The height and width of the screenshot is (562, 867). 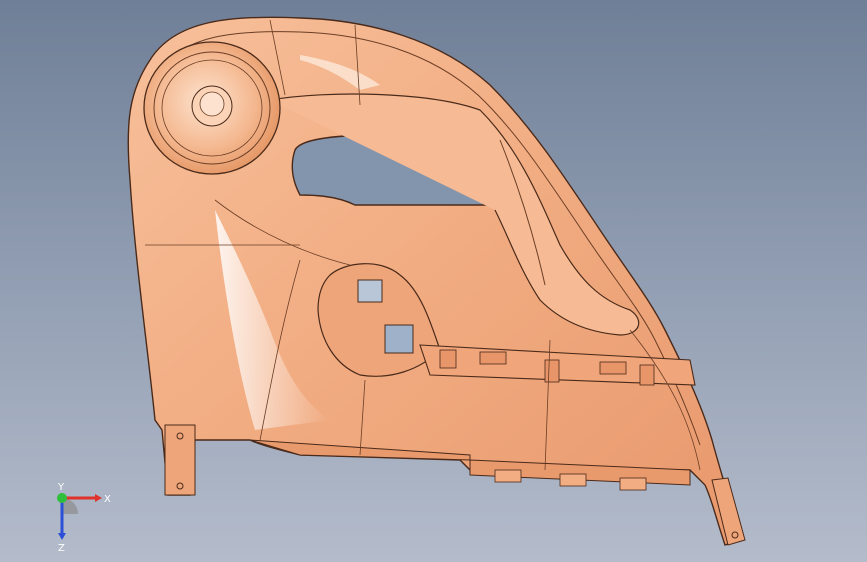 What do you see at coordinates (62, 498) in the screenshot?
I see `y-axis-origin` at bounding box center [62, 498].